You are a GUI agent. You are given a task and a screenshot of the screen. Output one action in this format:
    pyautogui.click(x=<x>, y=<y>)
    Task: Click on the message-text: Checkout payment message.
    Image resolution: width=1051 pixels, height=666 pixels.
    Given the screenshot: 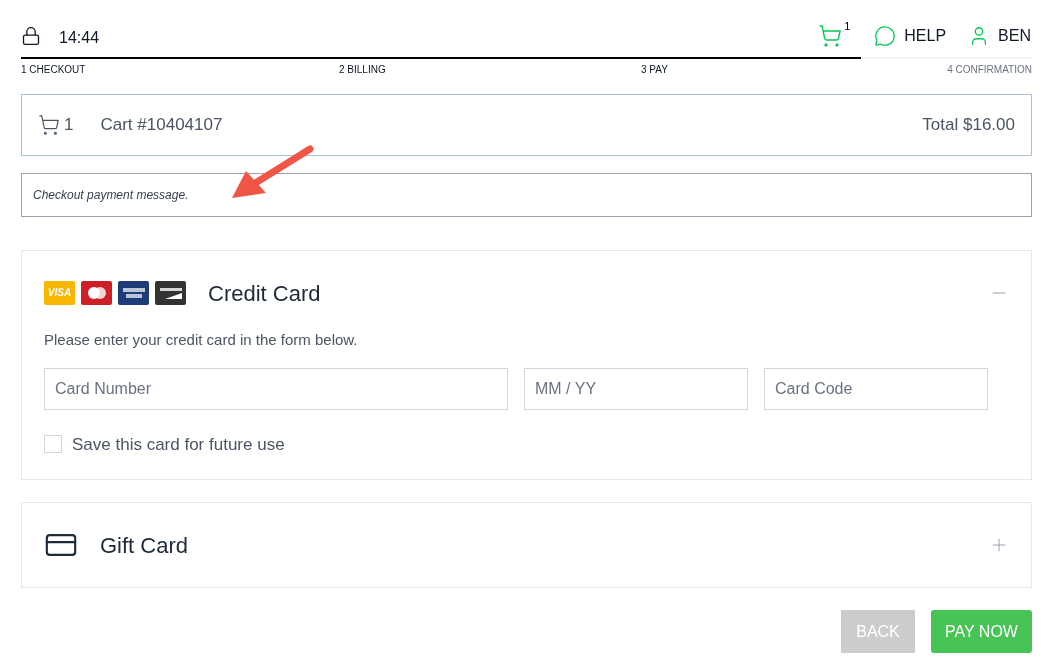 What is the action you would take?
    pyautogui.click(x=111, y=195)
    